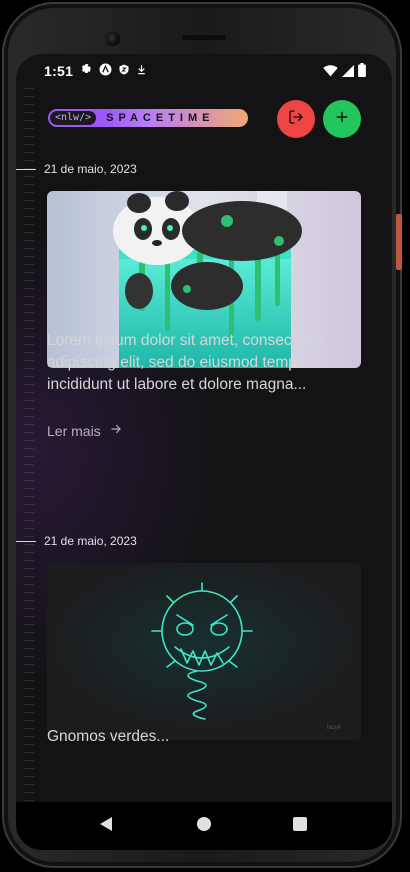 The image size is (410, 872). I want to click on logo-tag: <nlw/>, so click(73, 118).